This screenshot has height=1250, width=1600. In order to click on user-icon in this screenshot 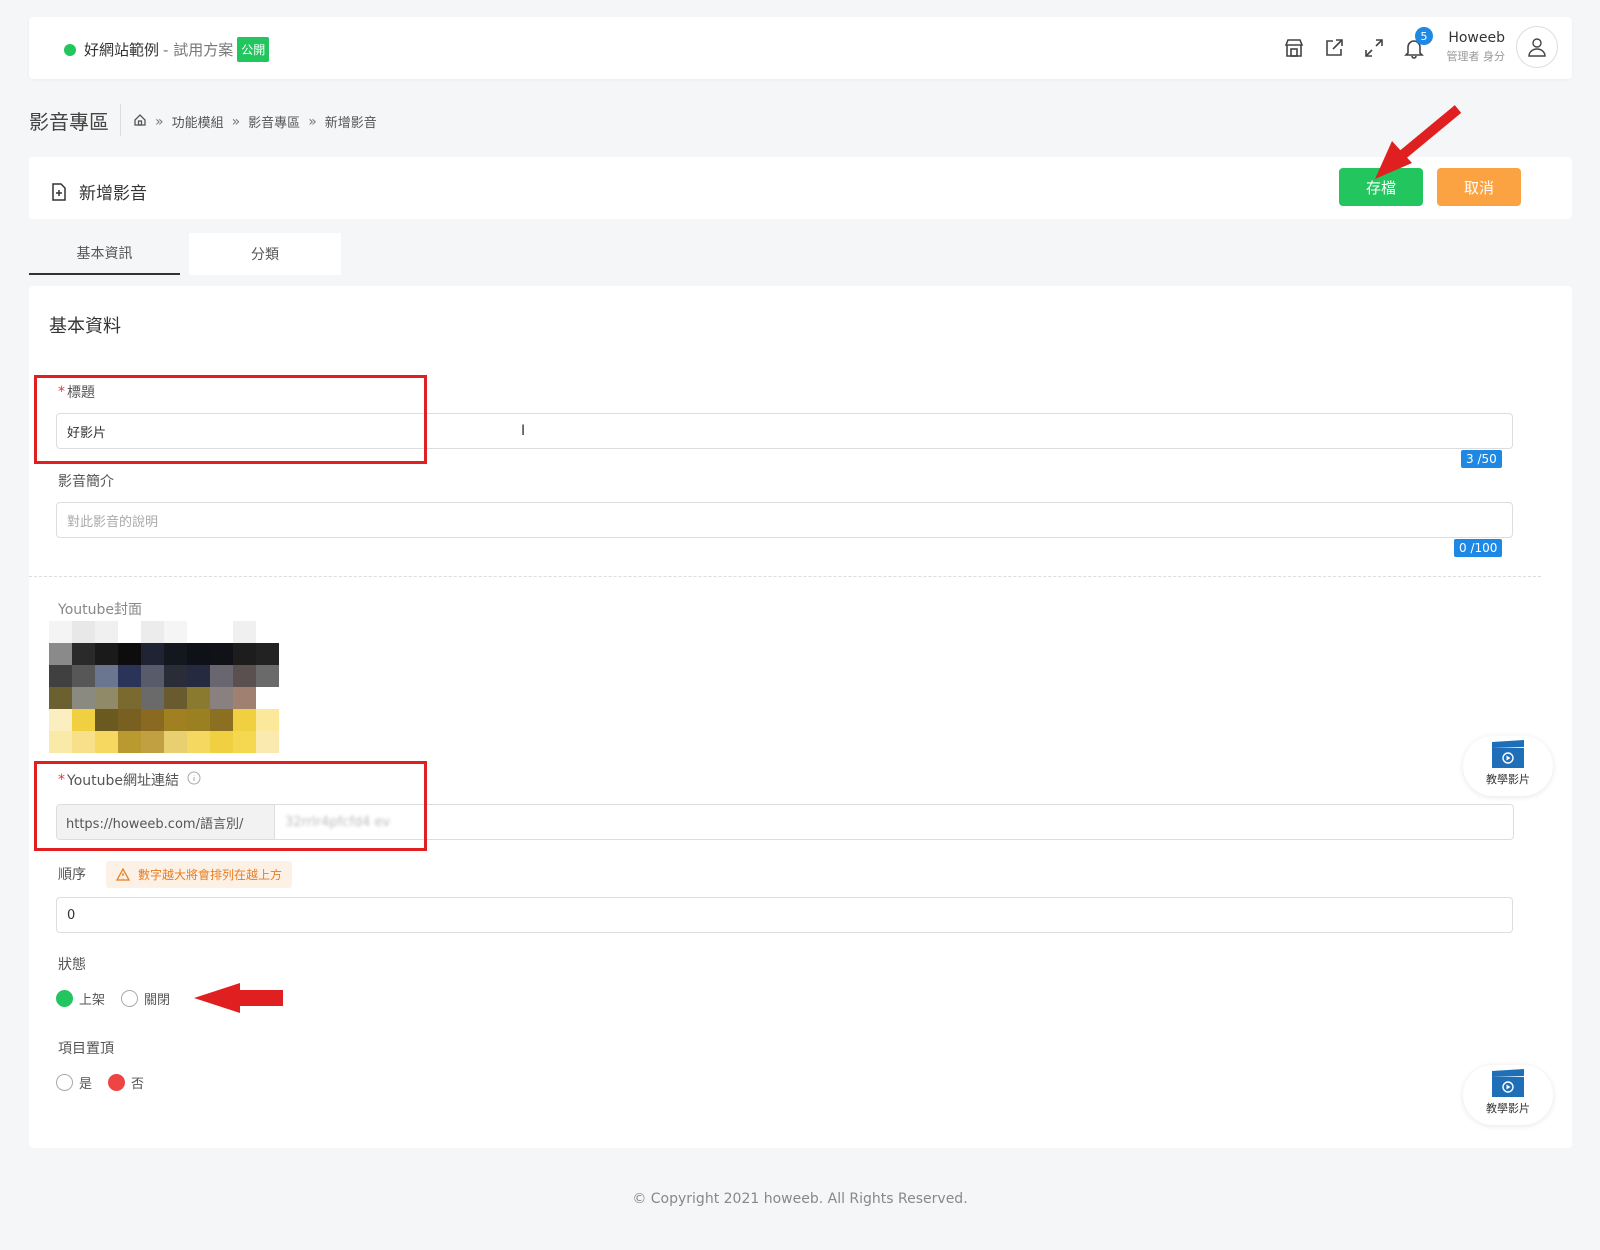, I will do `click(1537, 47)`.